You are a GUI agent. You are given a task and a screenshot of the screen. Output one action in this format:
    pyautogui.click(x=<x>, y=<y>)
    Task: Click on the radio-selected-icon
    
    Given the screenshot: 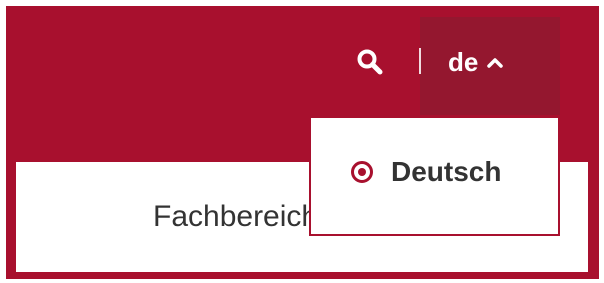 What is the action you would take?
    pyautogui.click(x=362, y=172)
    